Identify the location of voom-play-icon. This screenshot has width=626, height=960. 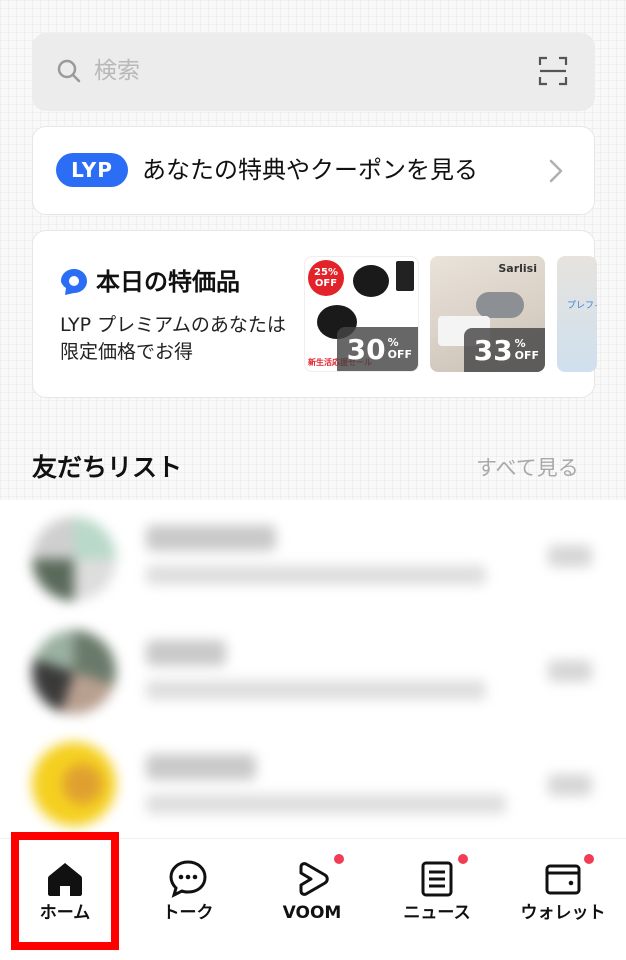
(312, 879).